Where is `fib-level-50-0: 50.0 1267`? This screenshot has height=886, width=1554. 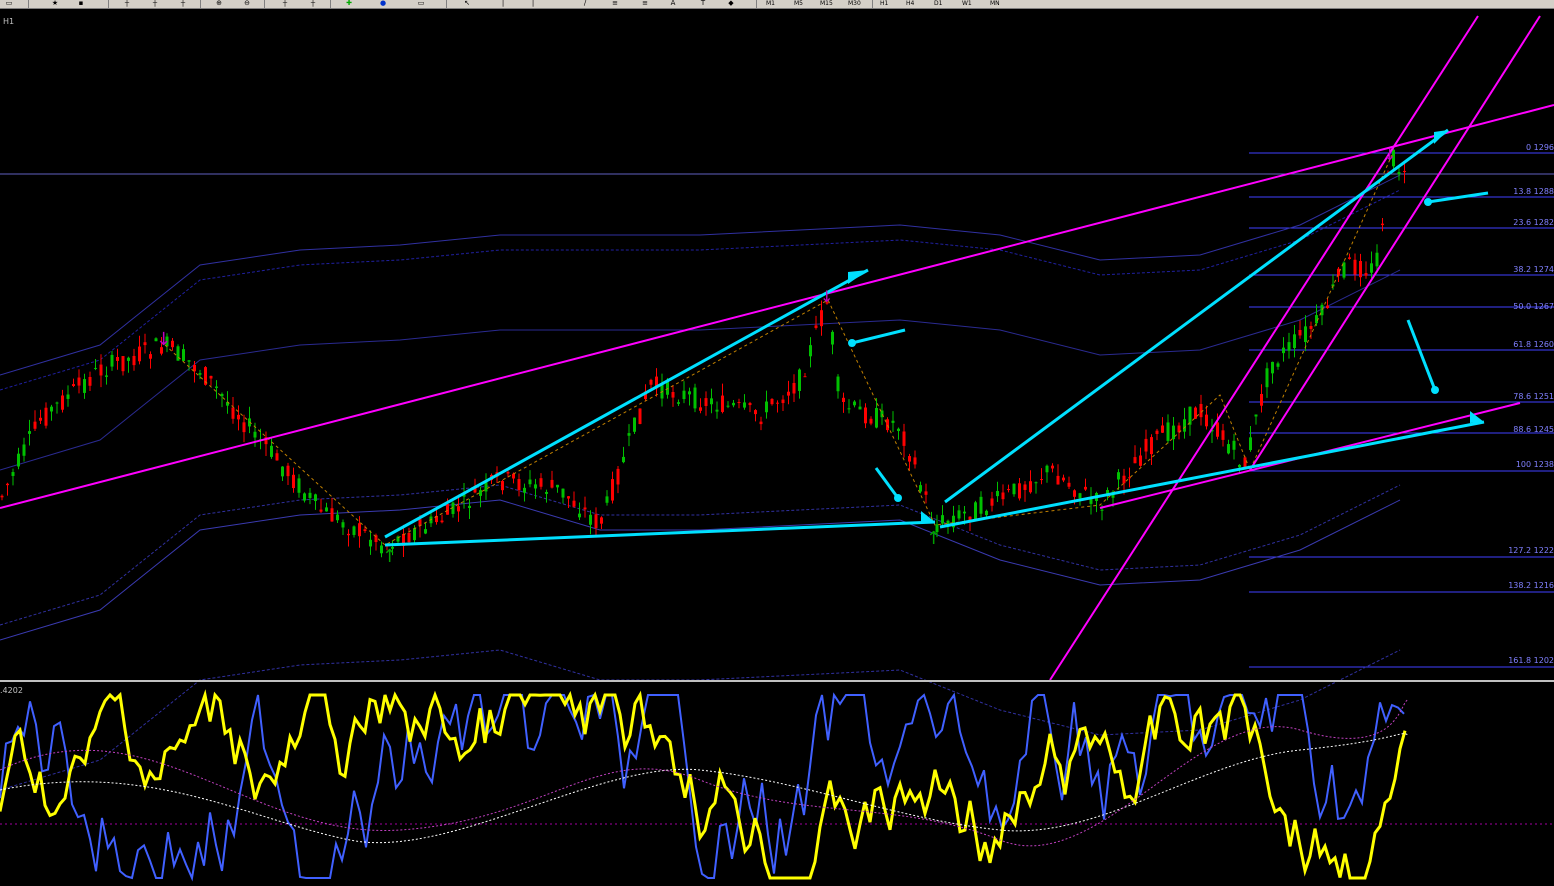
fib-level-50-0: 50.0 1267 is located at coordinates (1533, 306).